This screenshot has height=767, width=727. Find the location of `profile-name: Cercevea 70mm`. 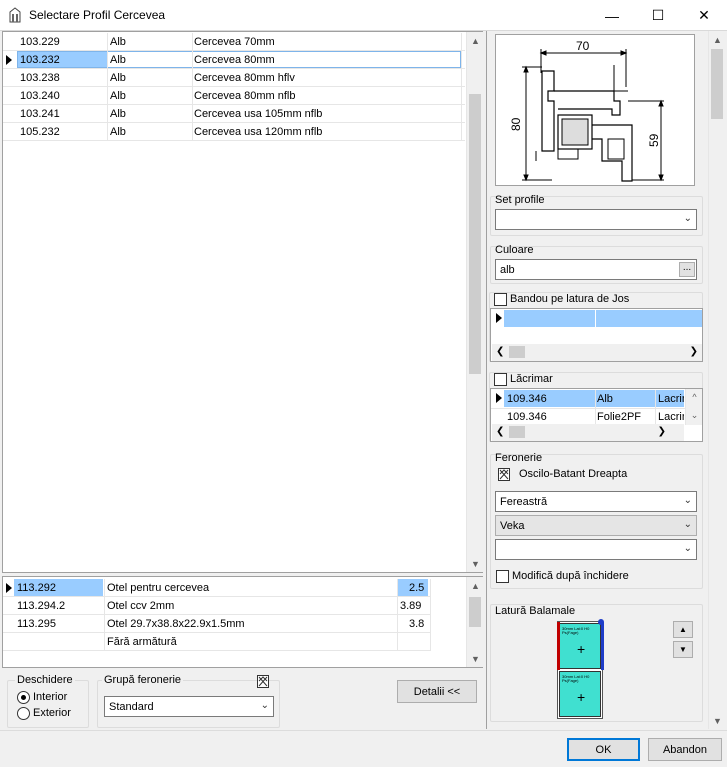

profile-name: Cercevea 70mm is located at coordinates (234, 42).